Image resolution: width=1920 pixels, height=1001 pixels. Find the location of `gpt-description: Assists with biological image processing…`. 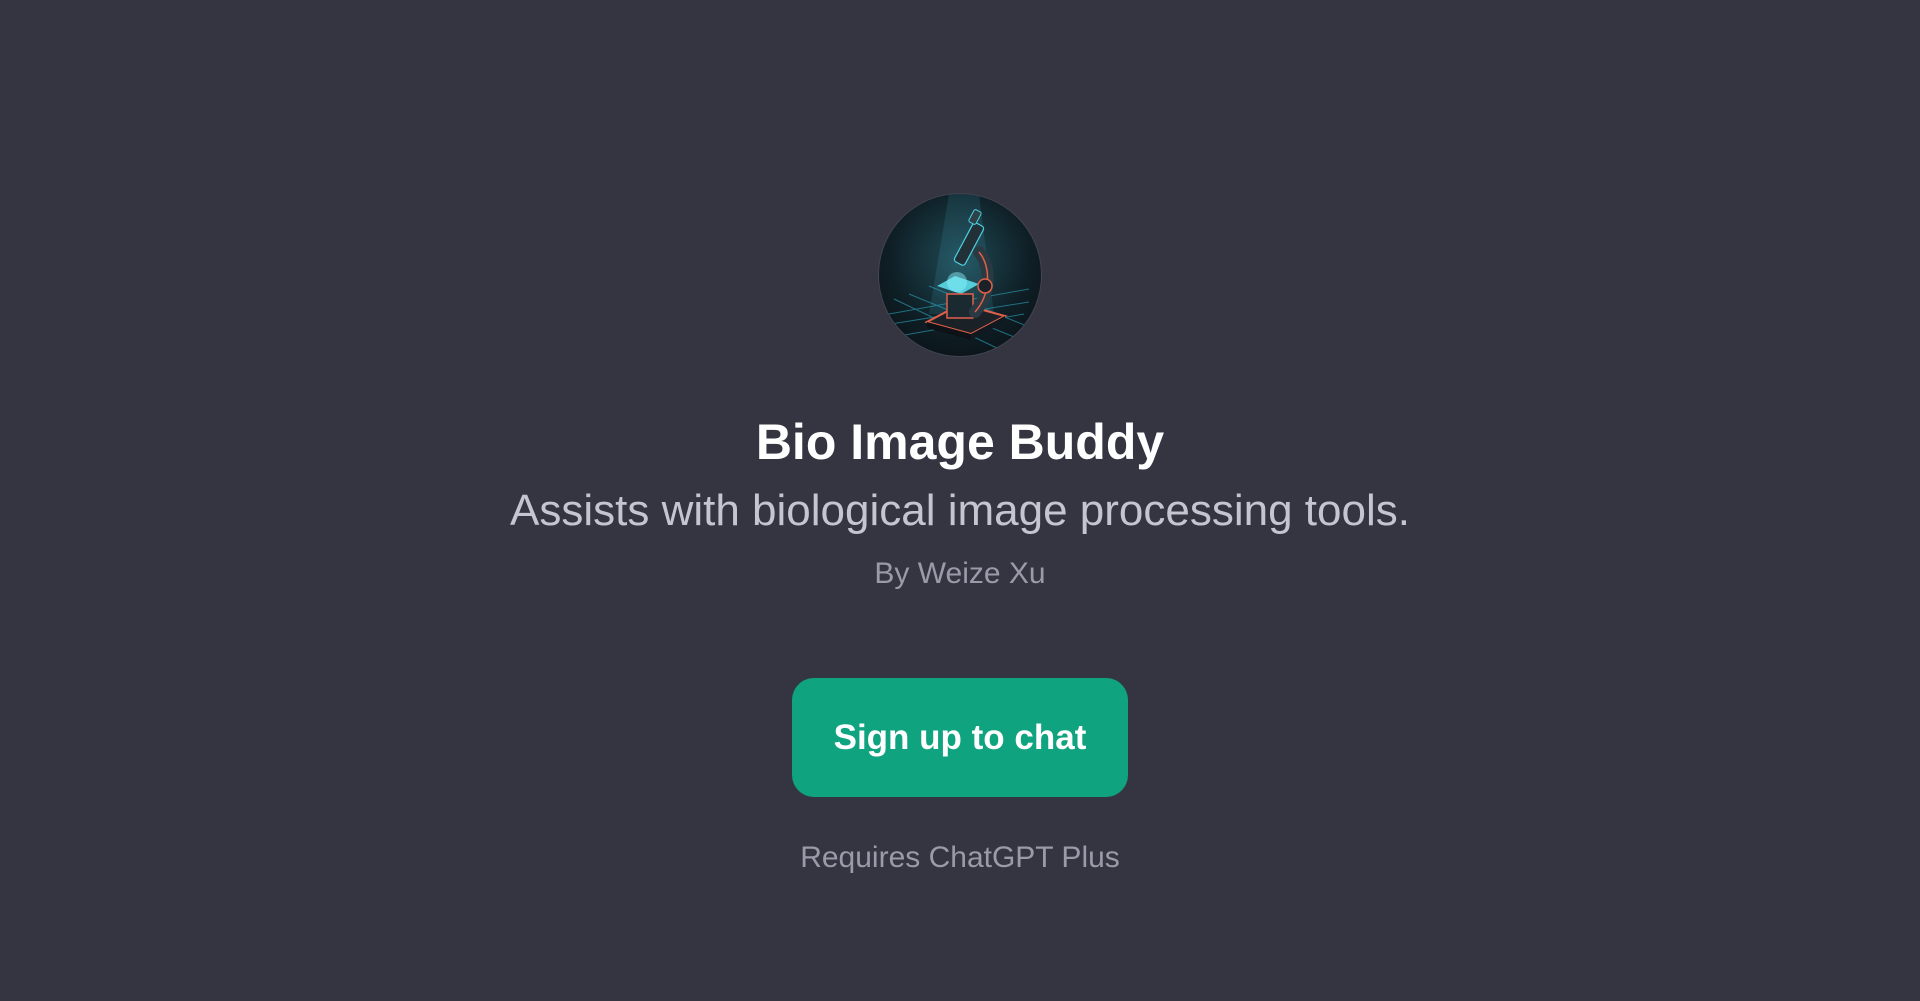

gpt-description: Assists with biological image processing… is located at coordinates (960, 510).